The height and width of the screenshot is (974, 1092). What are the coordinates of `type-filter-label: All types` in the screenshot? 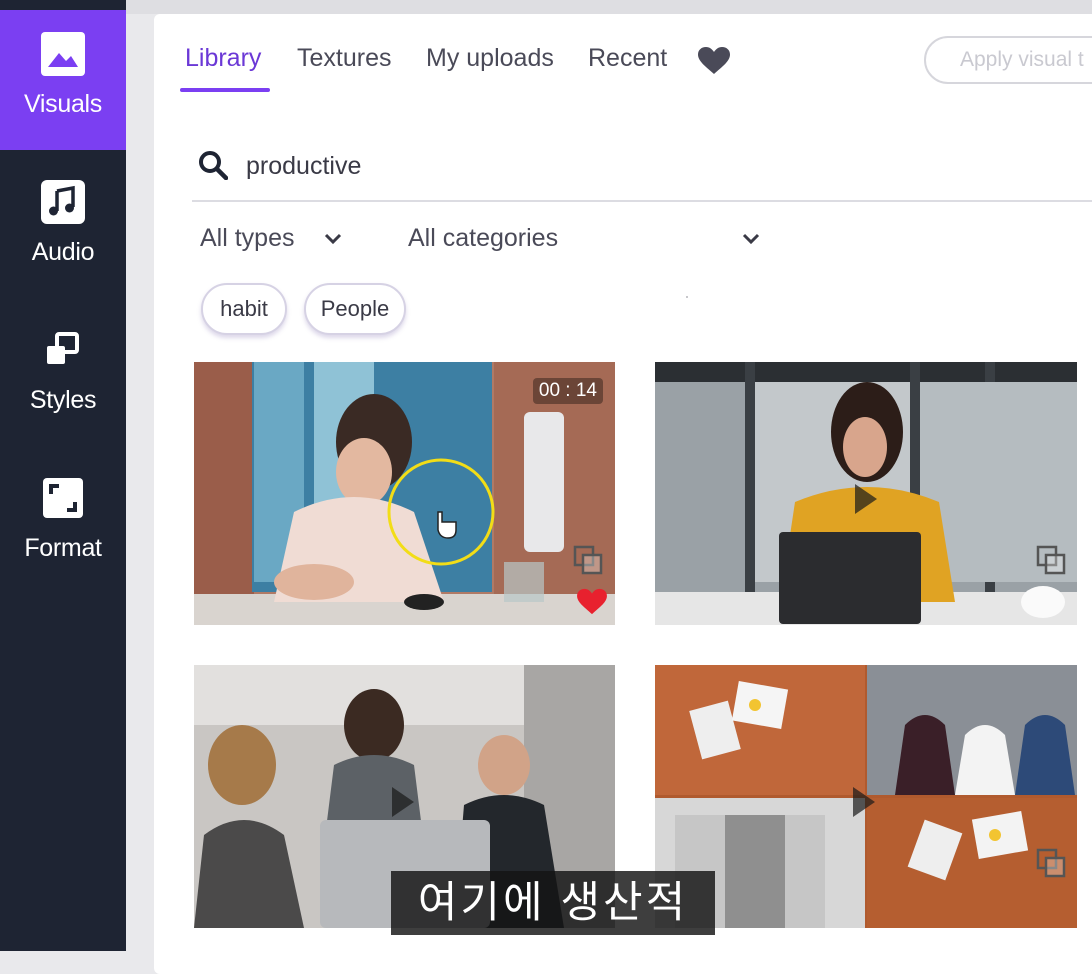 It's located at (247, 238).